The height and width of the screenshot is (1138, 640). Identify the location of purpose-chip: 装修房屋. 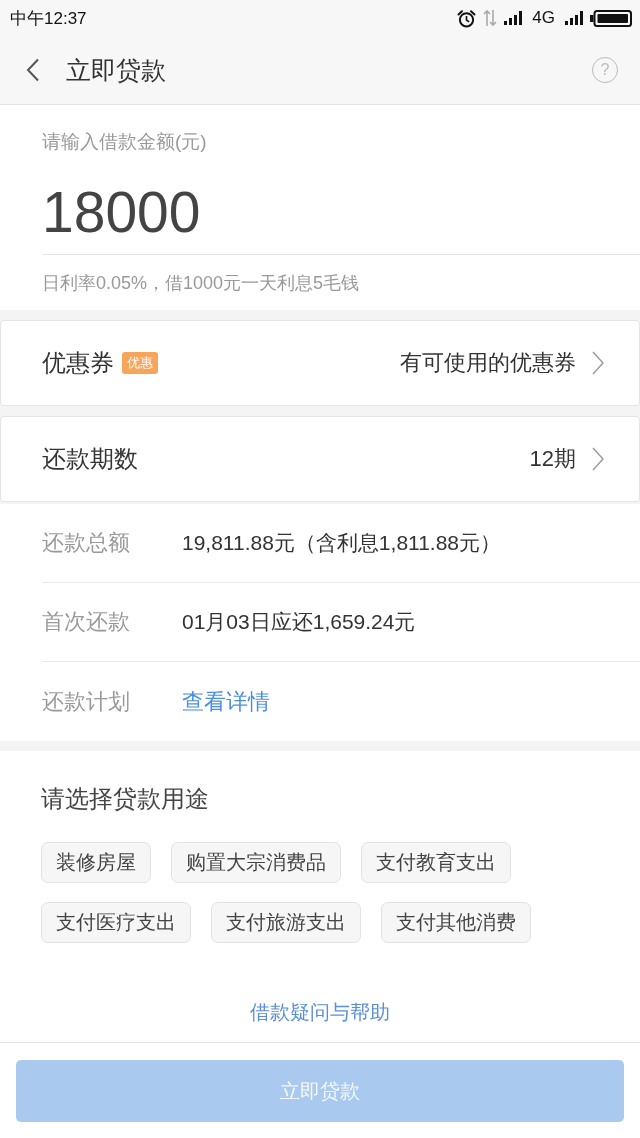
(96, 862).